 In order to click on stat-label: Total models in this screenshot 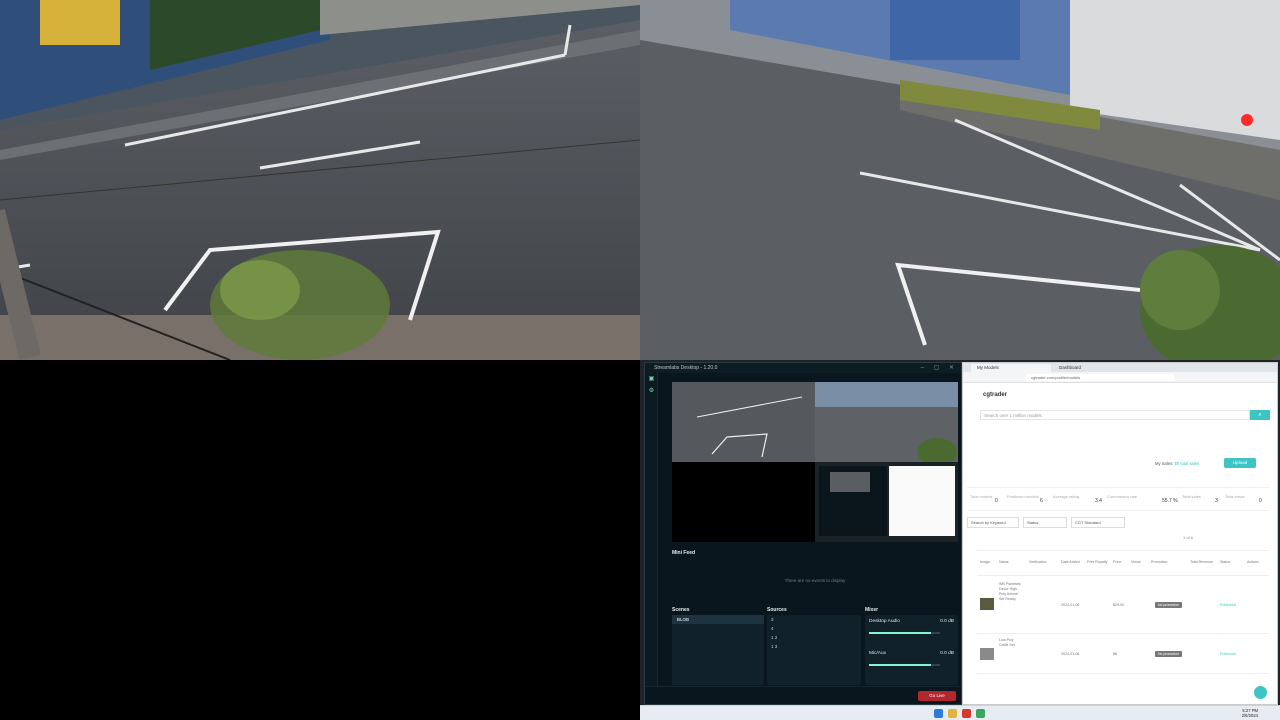, I will do `click(981, 496)`.